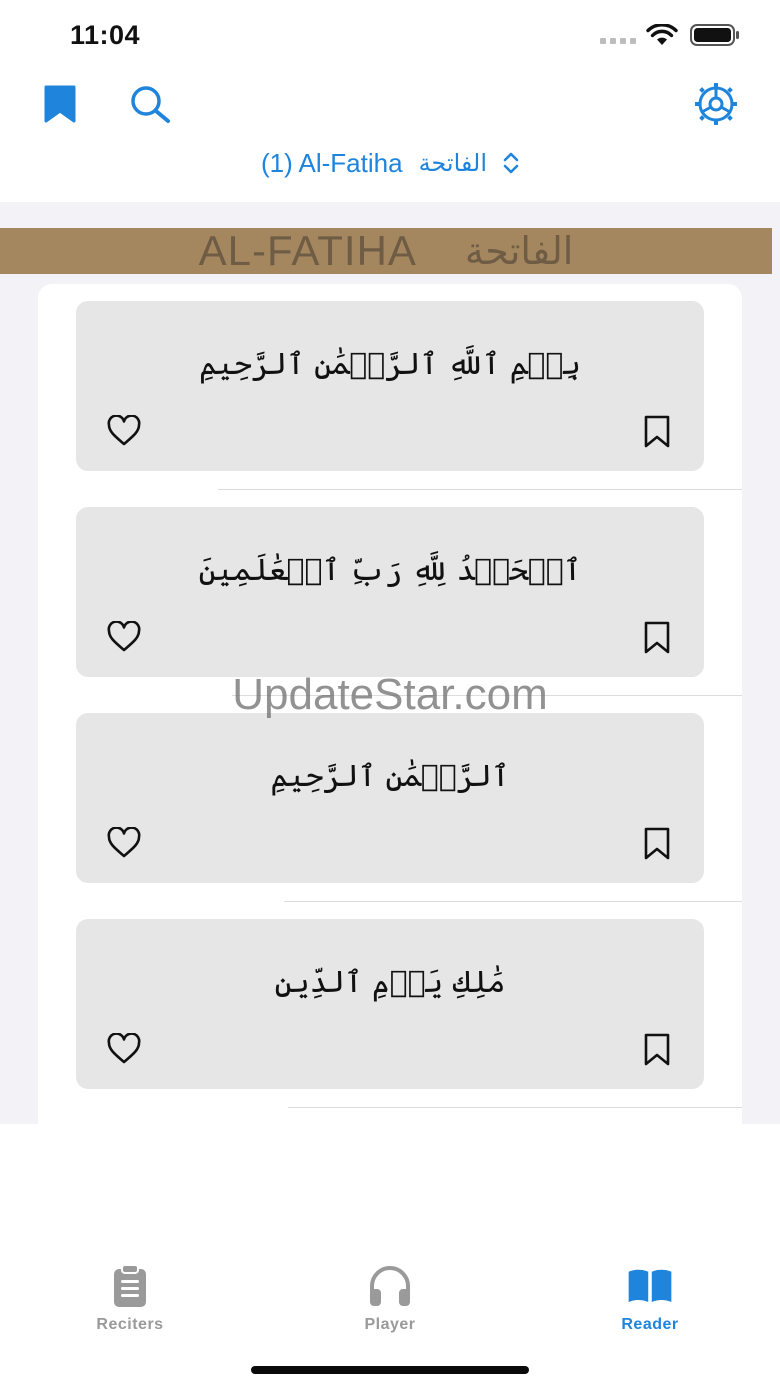 This screenshot has width=780, height=1387. I want to click on verse-card: مَٰلِكِ يَوۡمِ ٱلدِّينِ, so click(390, 1004).